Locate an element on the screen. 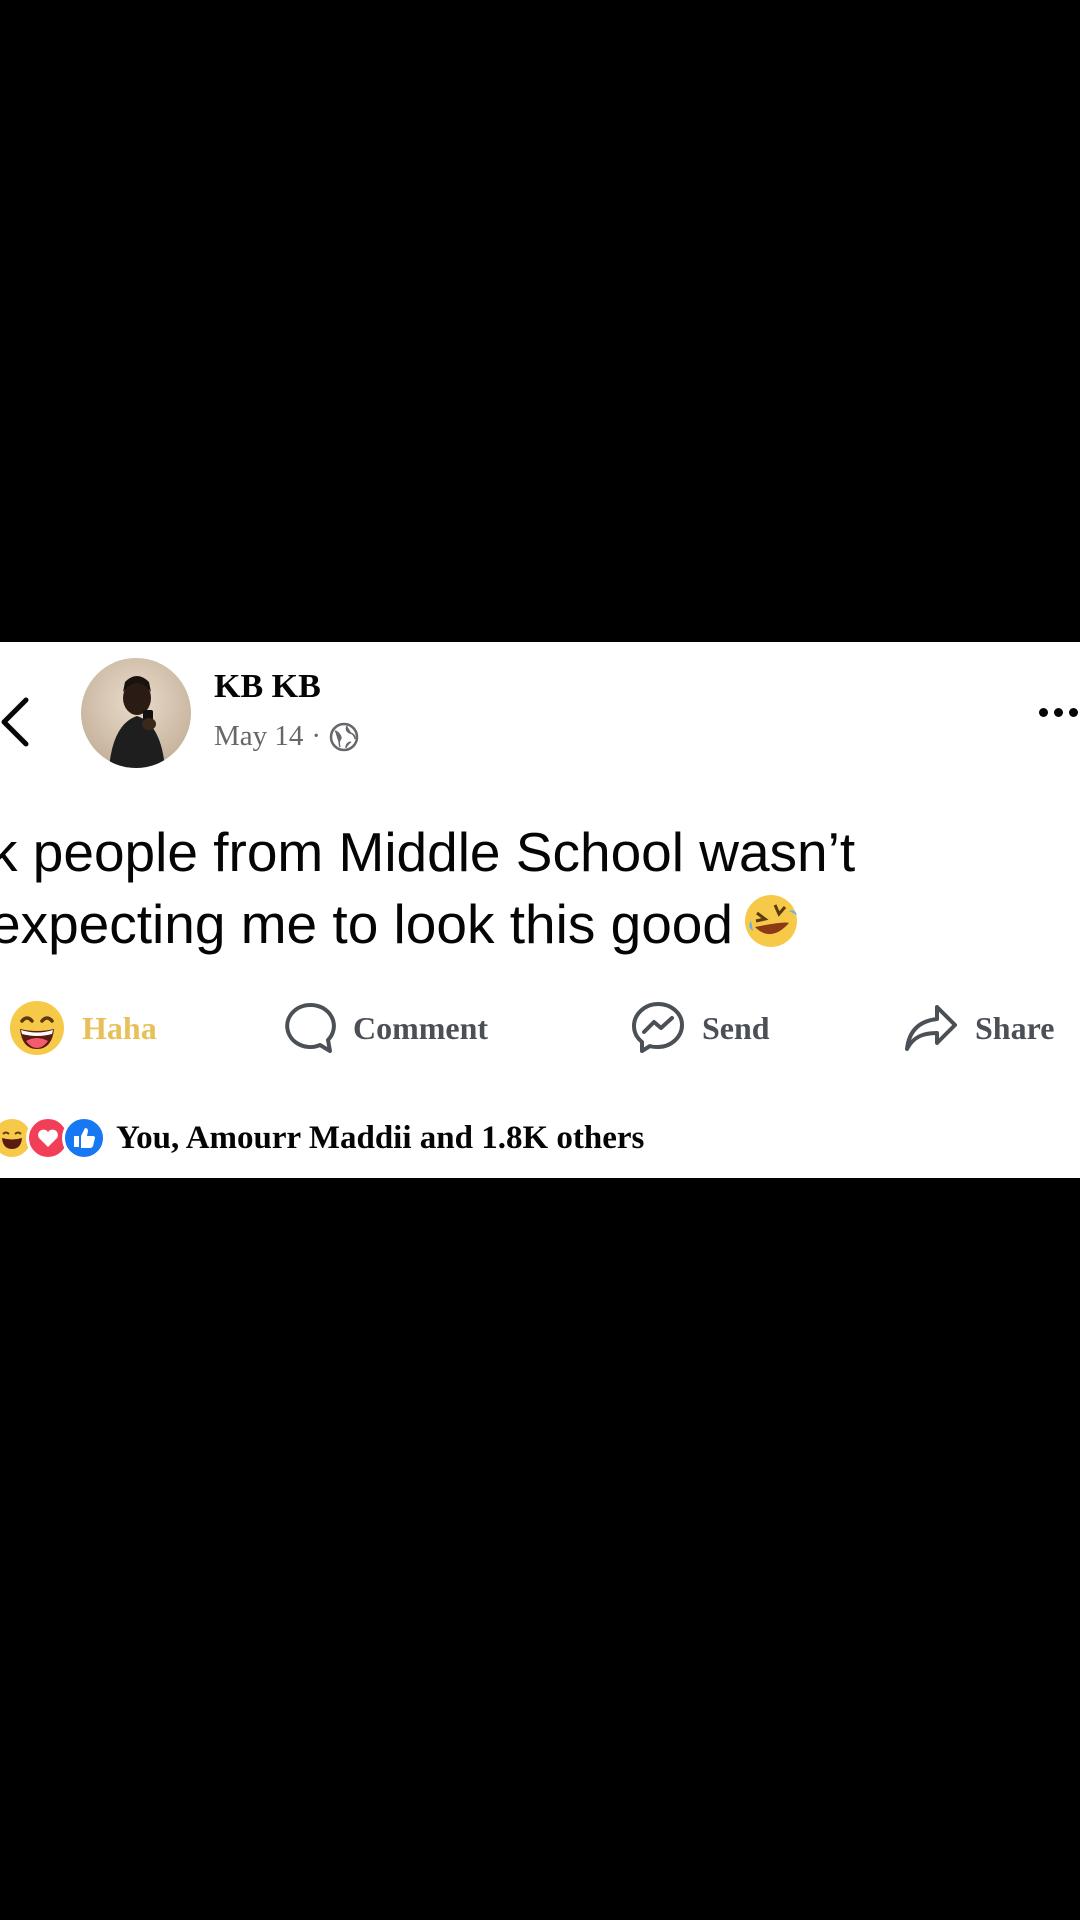 Image resolution: width=1080 pixels, height=1920 pixels. comment-label: Comment is located at coordinates (421, 1027).